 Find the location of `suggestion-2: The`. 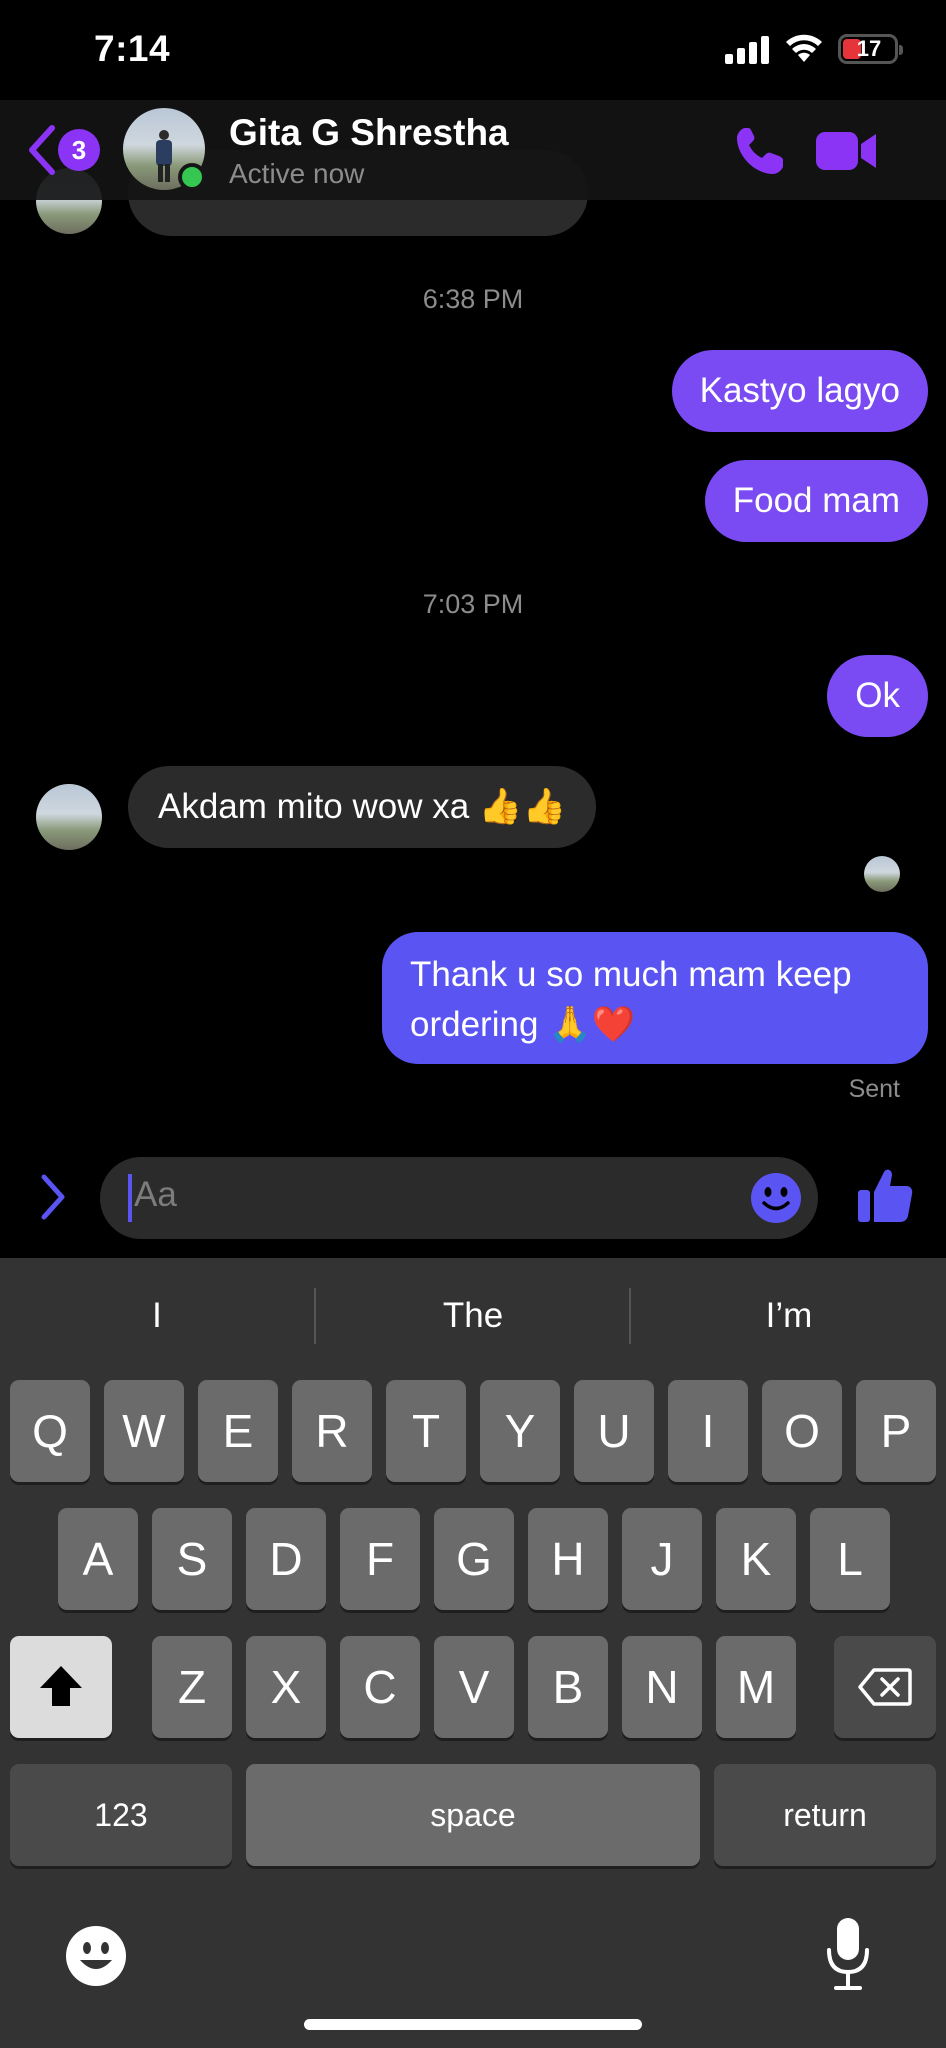

suggestion-2: The is located at coordinates (473, 1316).